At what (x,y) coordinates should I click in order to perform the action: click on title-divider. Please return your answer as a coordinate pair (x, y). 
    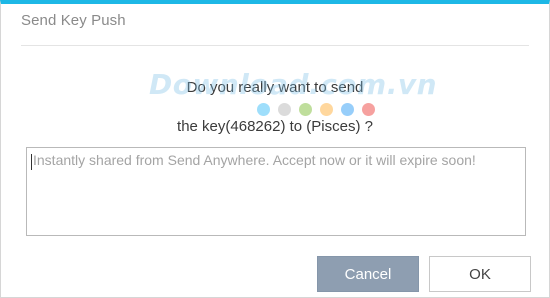
    Looking at the image, I should click on (275, 45).